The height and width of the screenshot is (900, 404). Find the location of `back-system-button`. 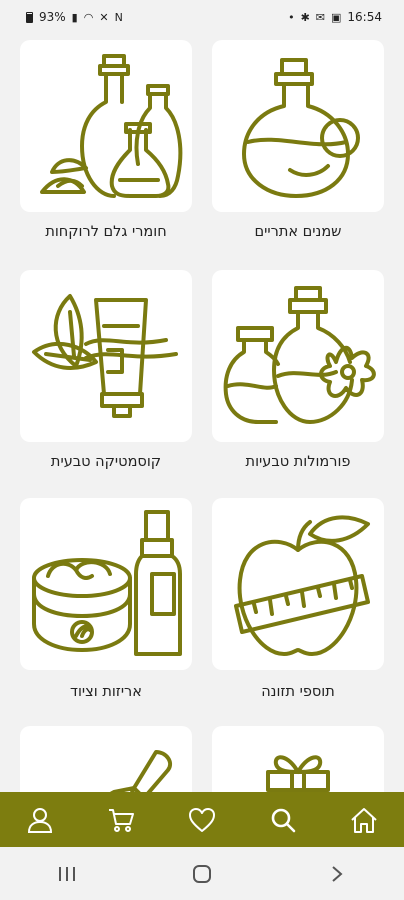

back-system-button is located at coordinates (337, 874).